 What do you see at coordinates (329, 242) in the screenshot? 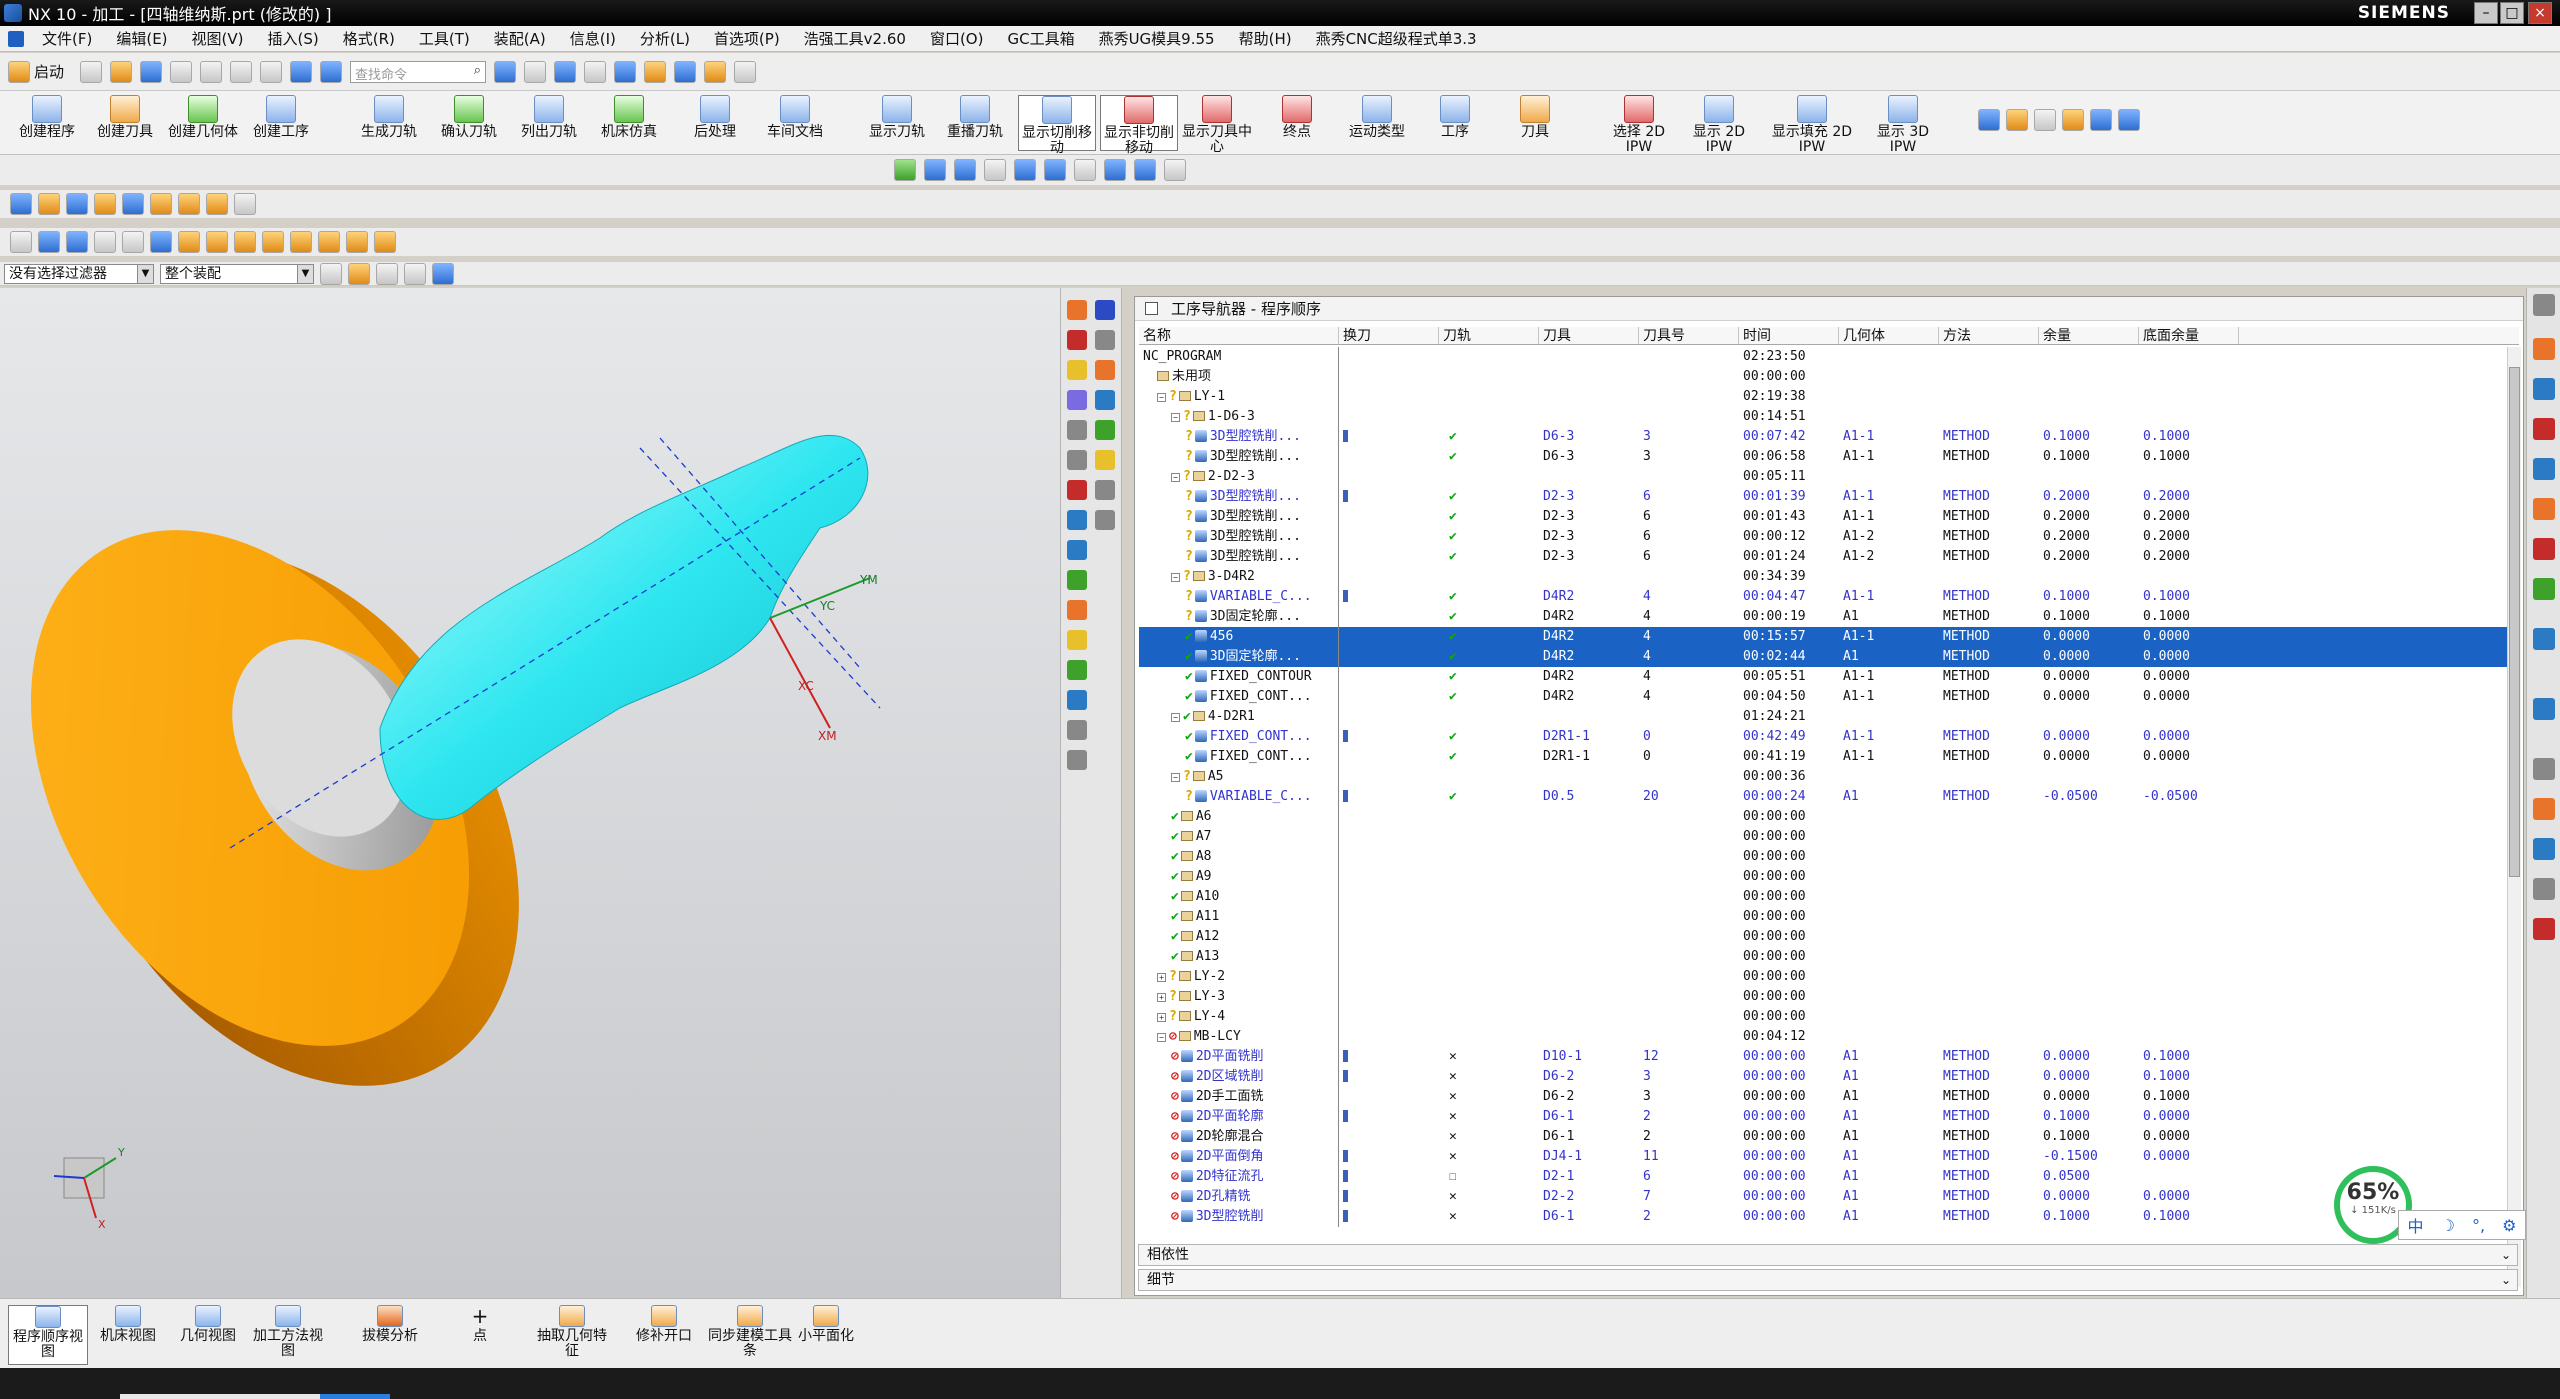
I see `lines4-icon` at bounding box center [329, 242].